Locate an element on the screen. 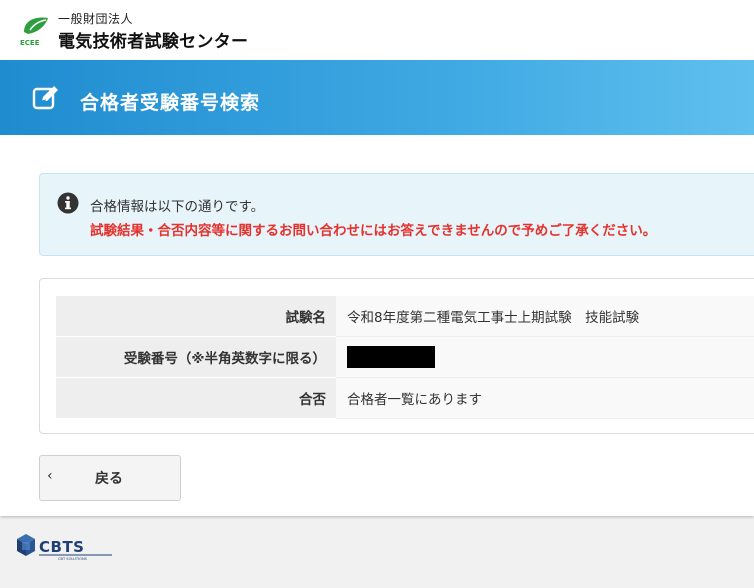 The width and height of the screenshot is (754, 588). back-button-label: 戻る is located at coordinates (109, 479).